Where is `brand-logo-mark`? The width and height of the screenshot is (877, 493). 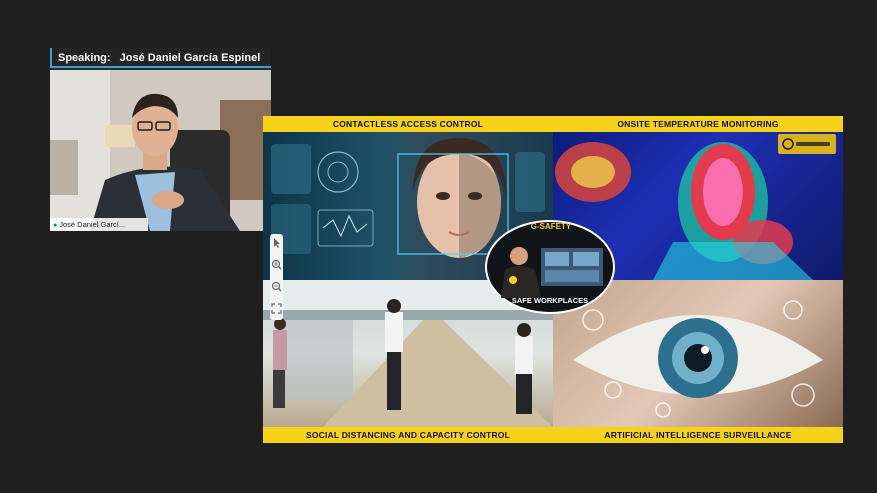
brand-logo-mark is located at coordinates (806, 144).